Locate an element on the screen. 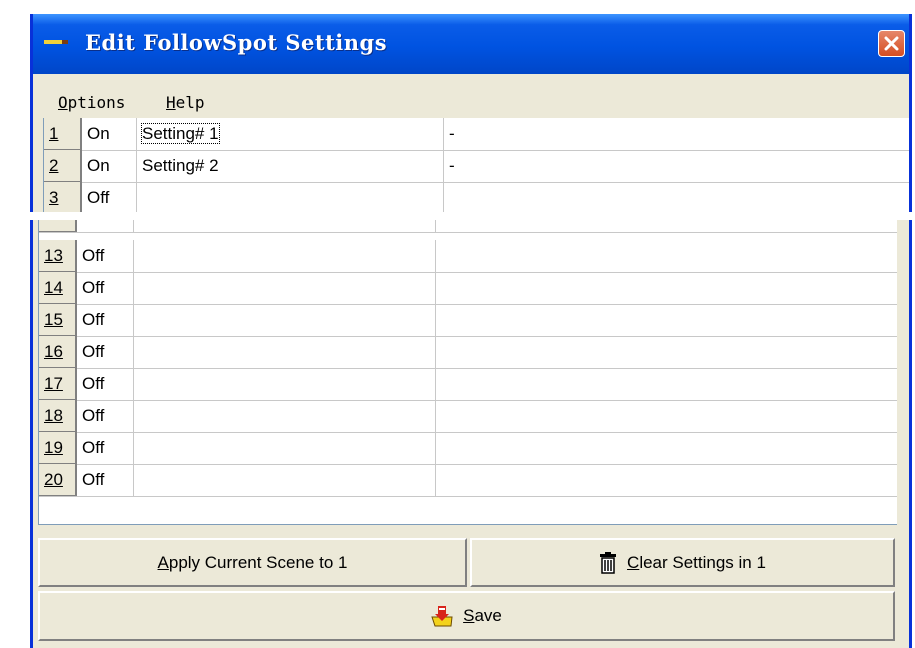 This screenshot has width=915, height=648. row-number is located at coordinates (58, 226).